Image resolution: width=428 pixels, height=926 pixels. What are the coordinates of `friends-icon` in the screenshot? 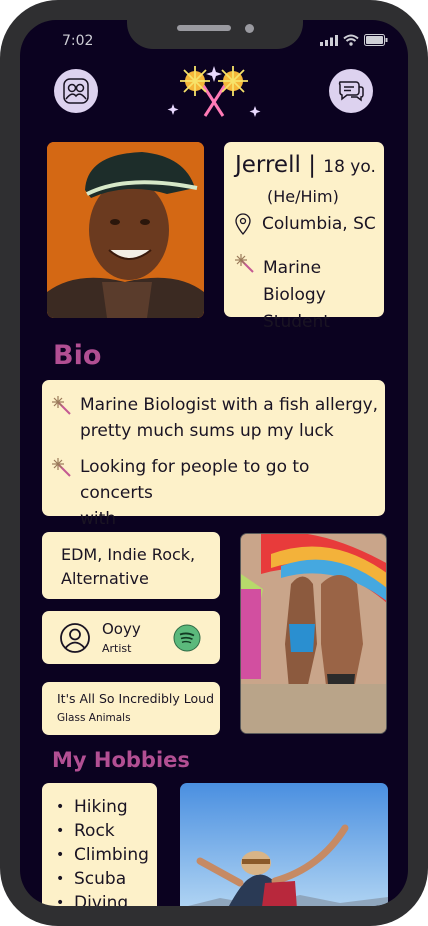 It's located at (76, 91).